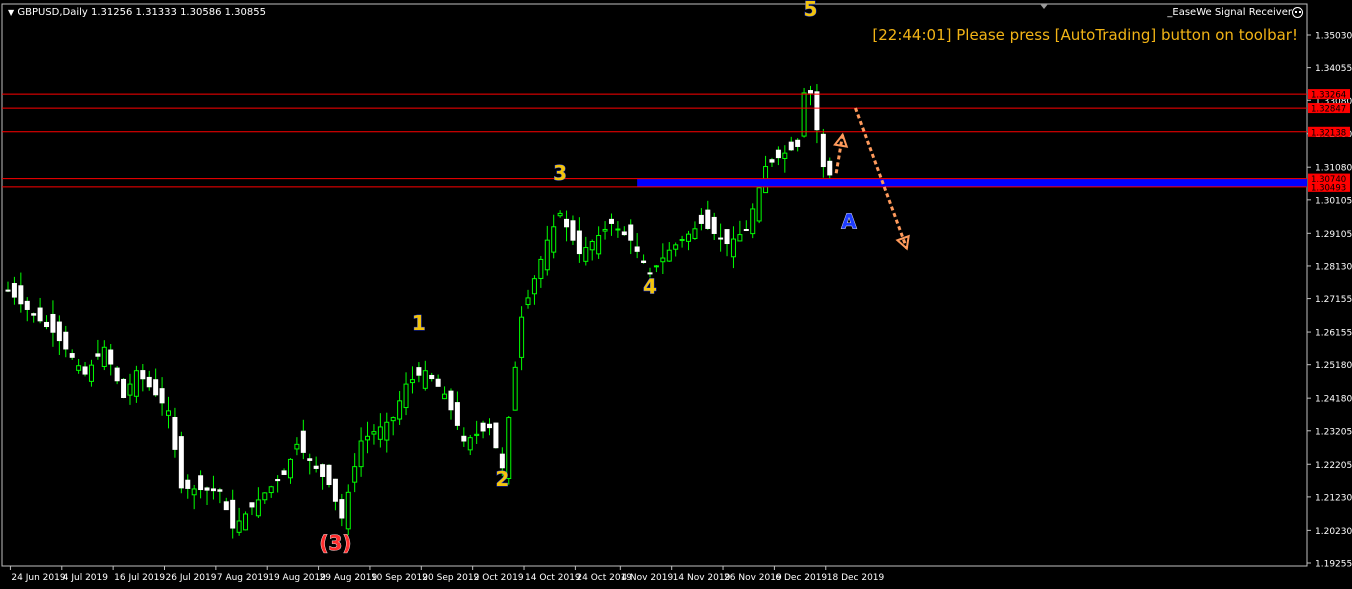 Image resolution: width=1352 pixels, height=589 pixels. Describe the element at coordinates (849, 221) in the screenshot. I see `wave-label-A: A` at that location.